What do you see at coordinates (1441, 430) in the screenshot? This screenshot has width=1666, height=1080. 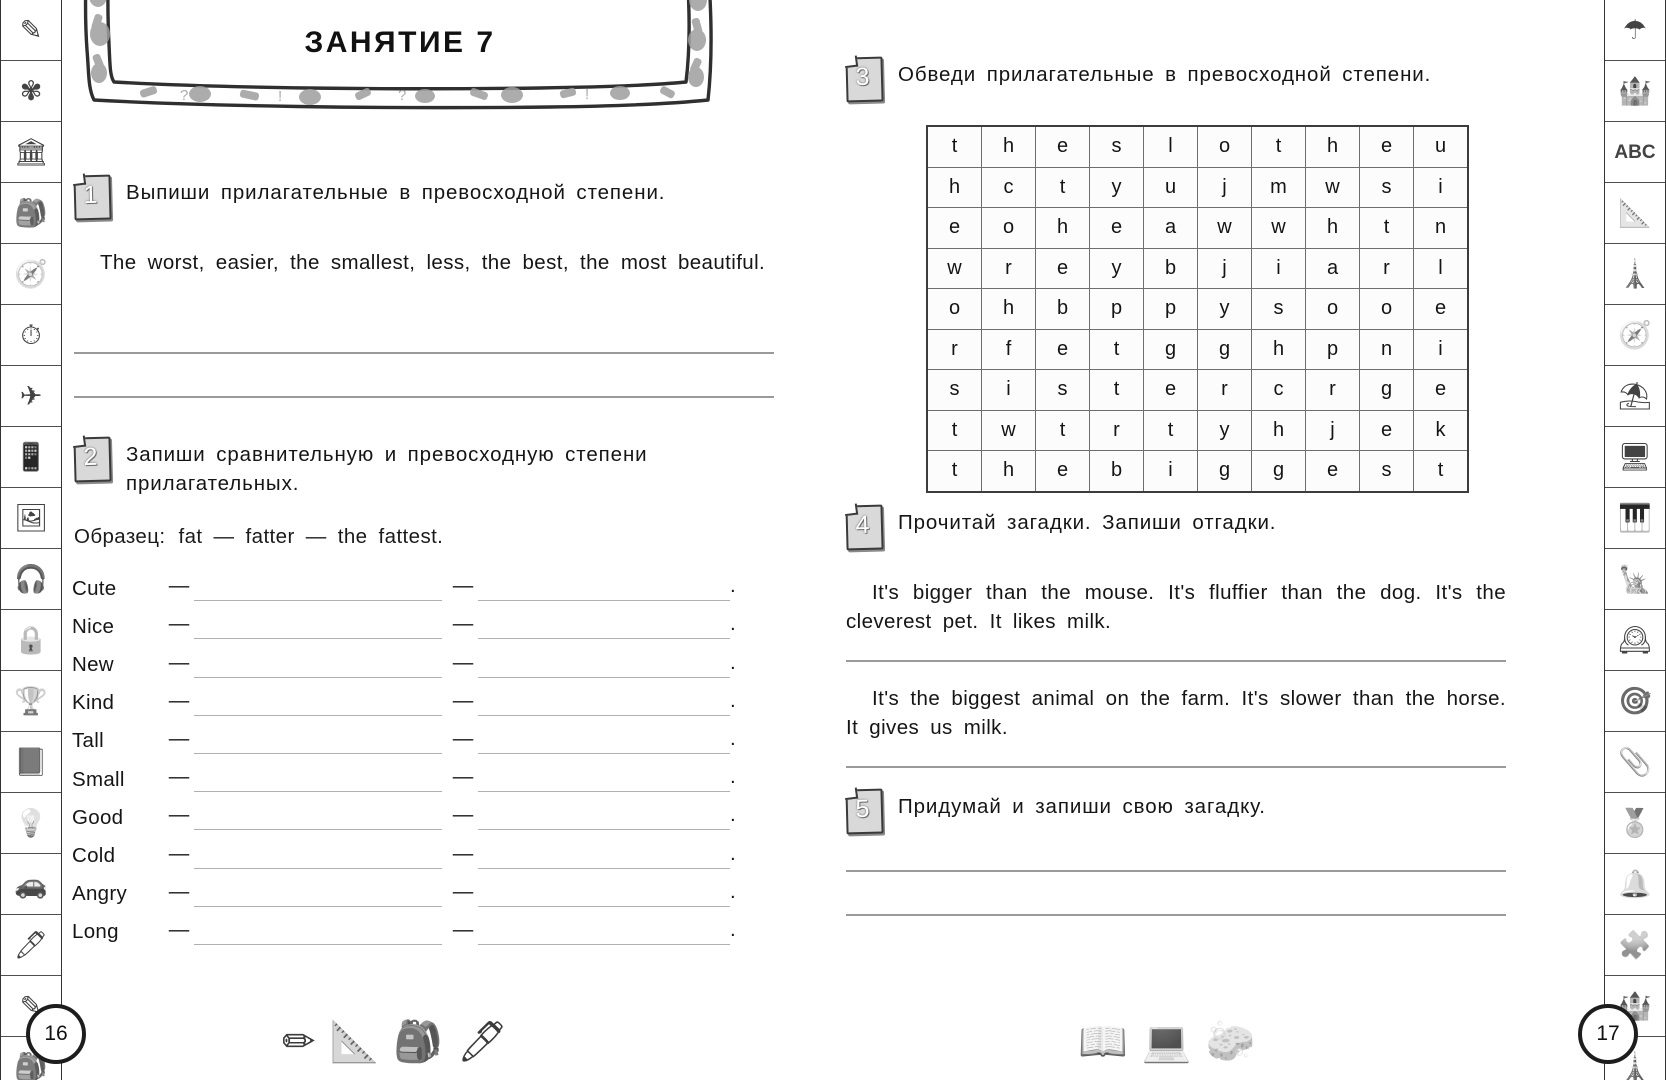 I see `grid-cell: k` at bounding box center [1441, 430].